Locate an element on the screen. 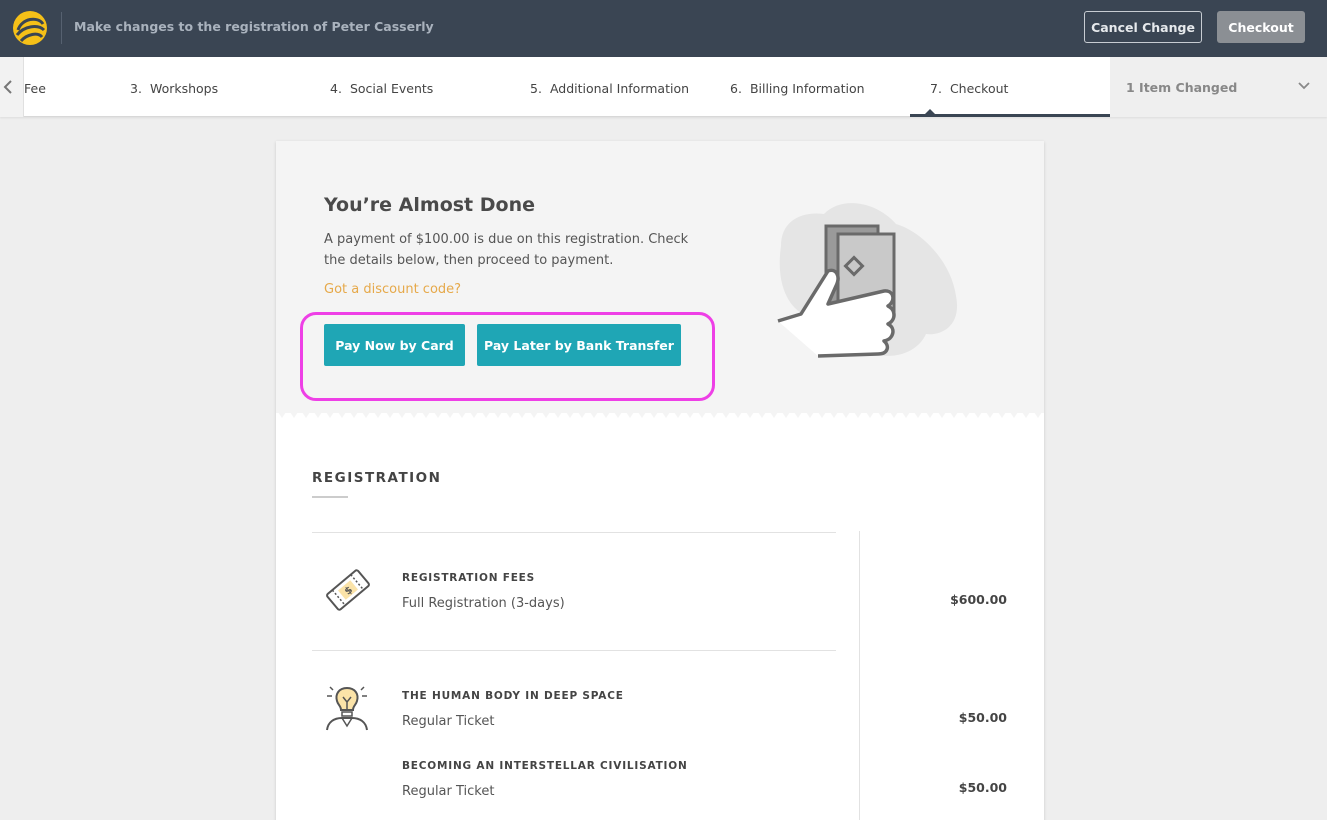 This screenshot has height=820, width=1327. step-label: Workshops is located at coordinates (184, 88).